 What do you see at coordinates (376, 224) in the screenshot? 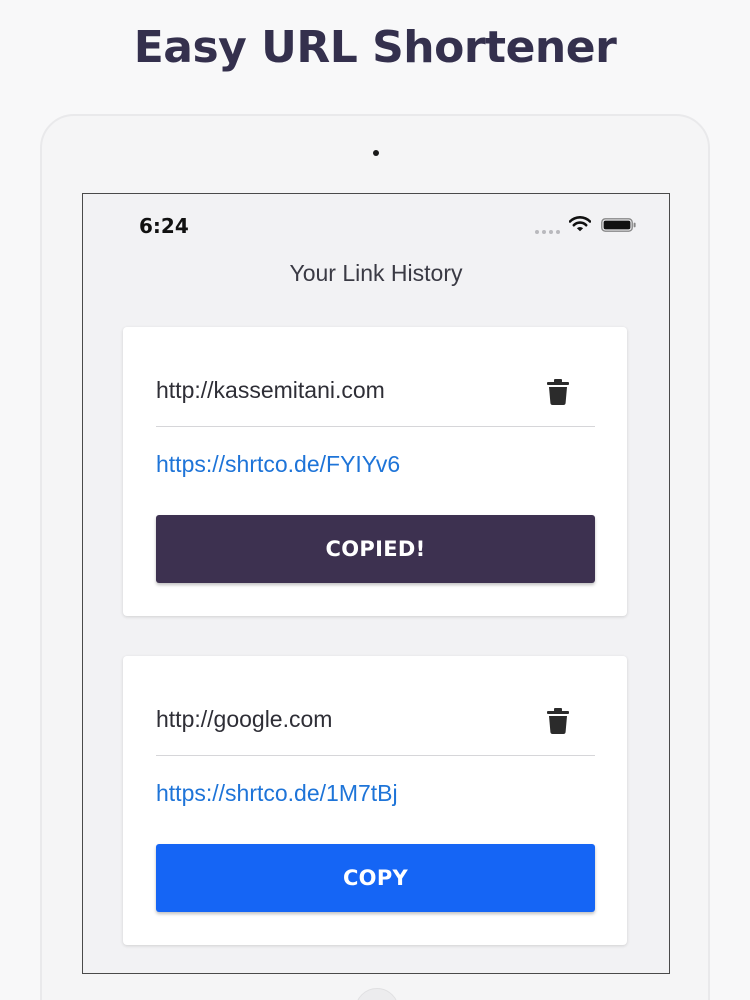
I see `status-bar: 6:24` at bounding box center [376, 224].